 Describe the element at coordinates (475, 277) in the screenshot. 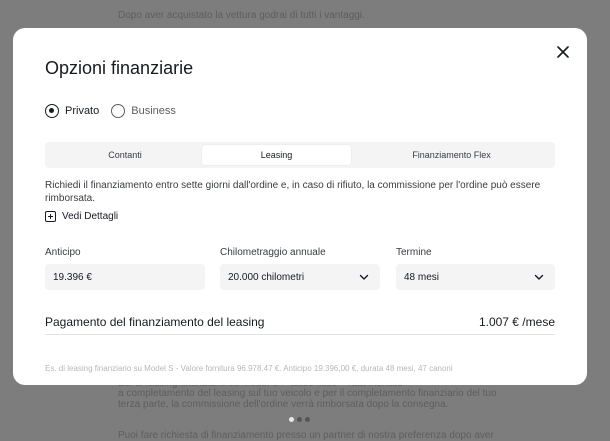

I see `term-select: 48 mesi` at that location.